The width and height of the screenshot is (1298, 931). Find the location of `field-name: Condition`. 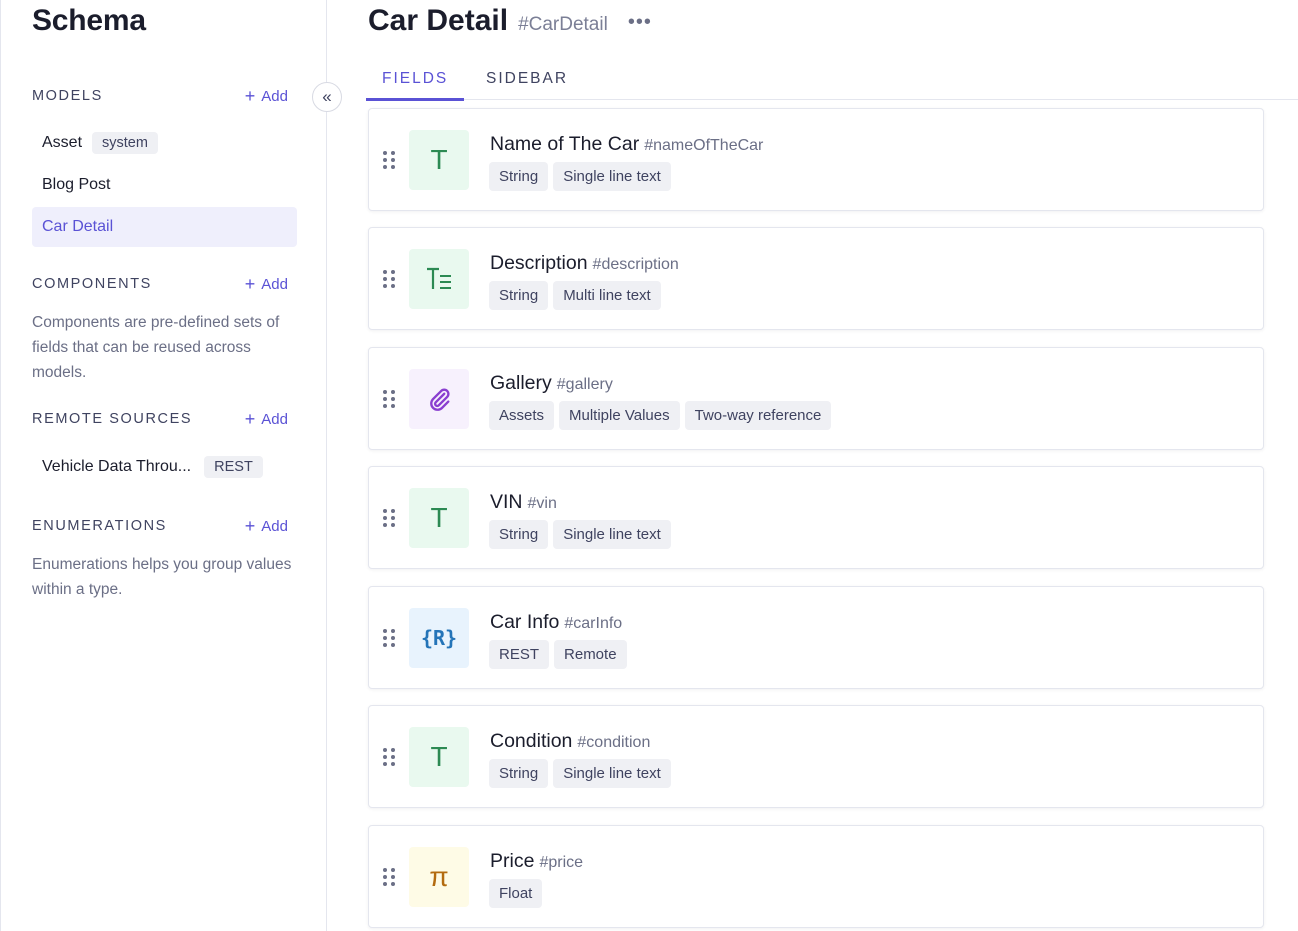

field-name: Condition is located at coordinates (531, 741).